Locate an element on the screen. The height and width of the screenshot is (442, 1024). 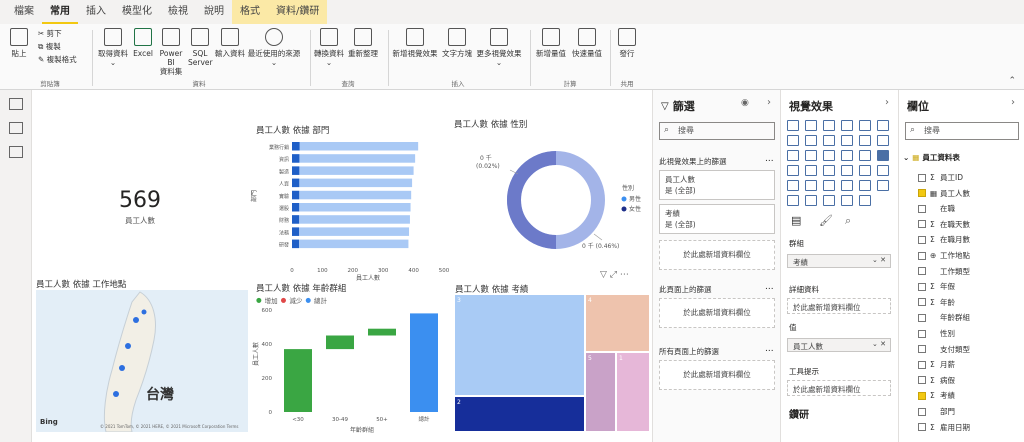
transform-data-button: 轉換資料 ⌄ is located at coordinates (329, 47).